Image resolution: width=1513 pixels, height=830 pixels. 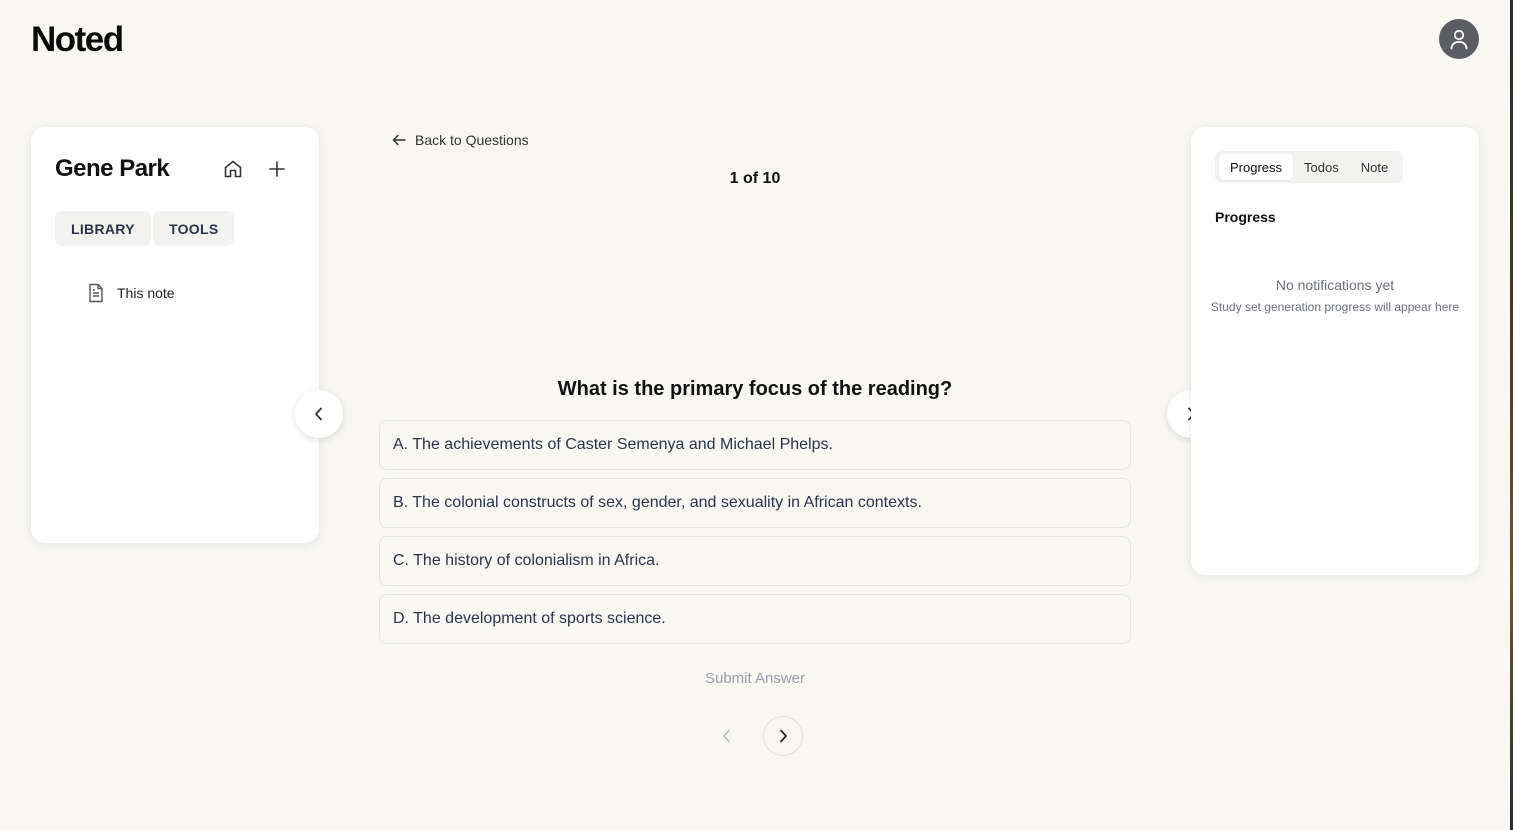 What do you see at coordinates (194, 228) in the screenshot?
I see `chip-tools: TOOLS` at bounding box center [194, 228].